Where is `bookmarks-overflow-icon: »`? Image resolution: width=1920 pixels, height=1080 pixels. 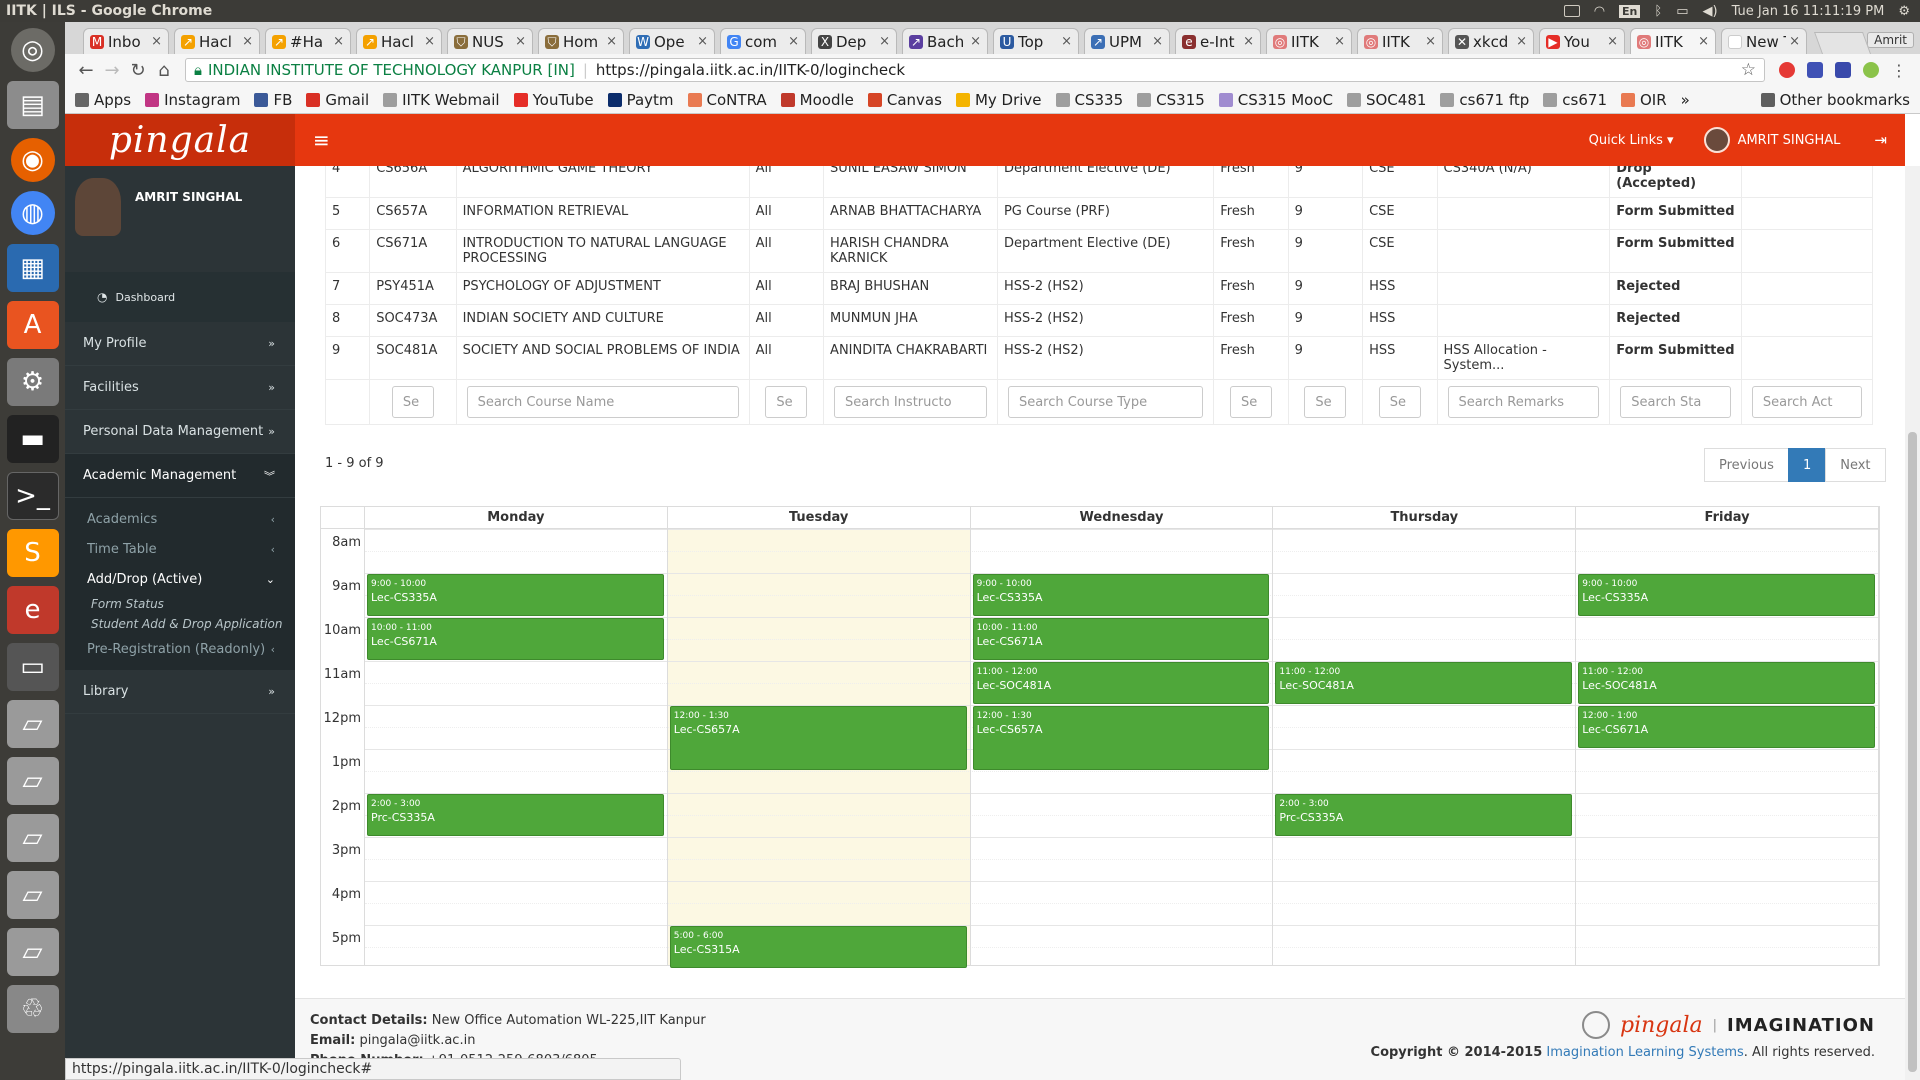 bookmarks-overflow-icon: » is located at coordinates (1685, 100).